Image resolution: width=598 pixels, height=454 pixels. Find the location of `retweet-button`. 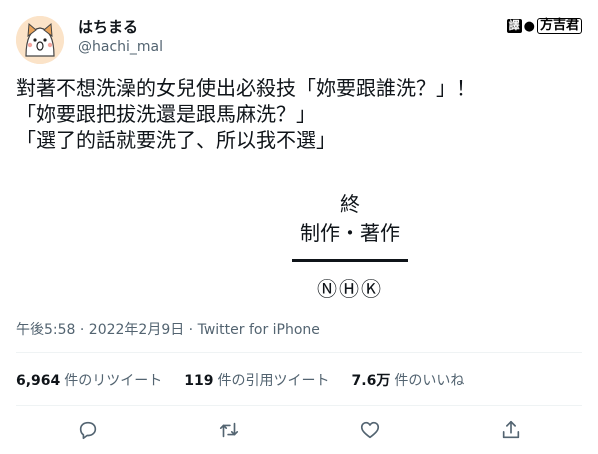

retweet-button is located at coordinates (229, 430).